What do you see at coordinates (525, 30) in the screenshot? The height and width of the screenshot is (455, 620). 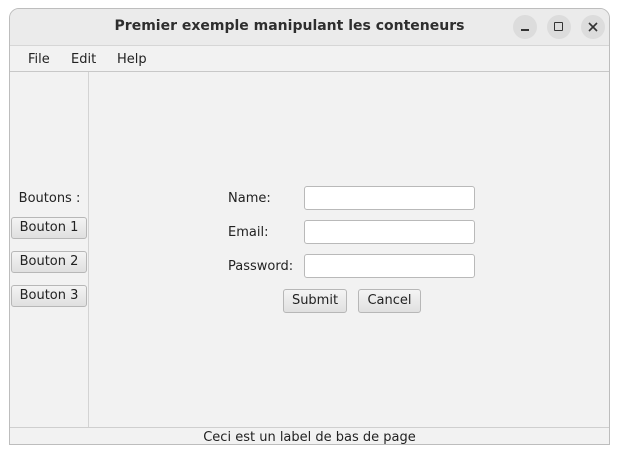 I see `minimize-icon` at bounding box center [525, 30].